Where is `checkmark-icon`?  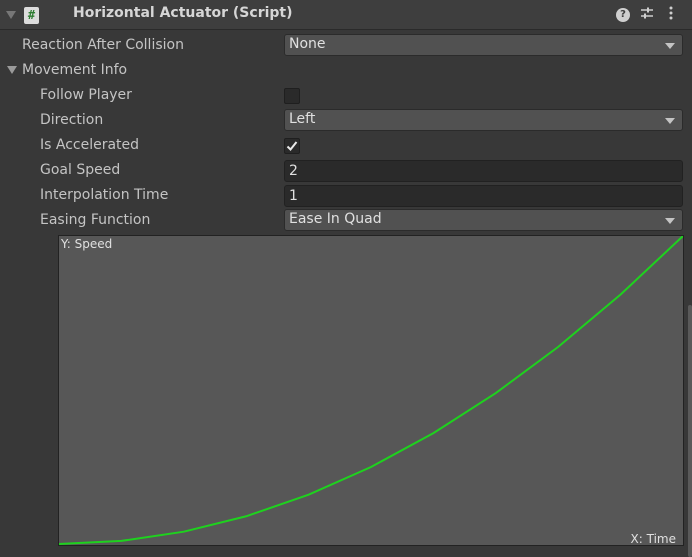 checkmark-icon is located at coordinates (292, 146).